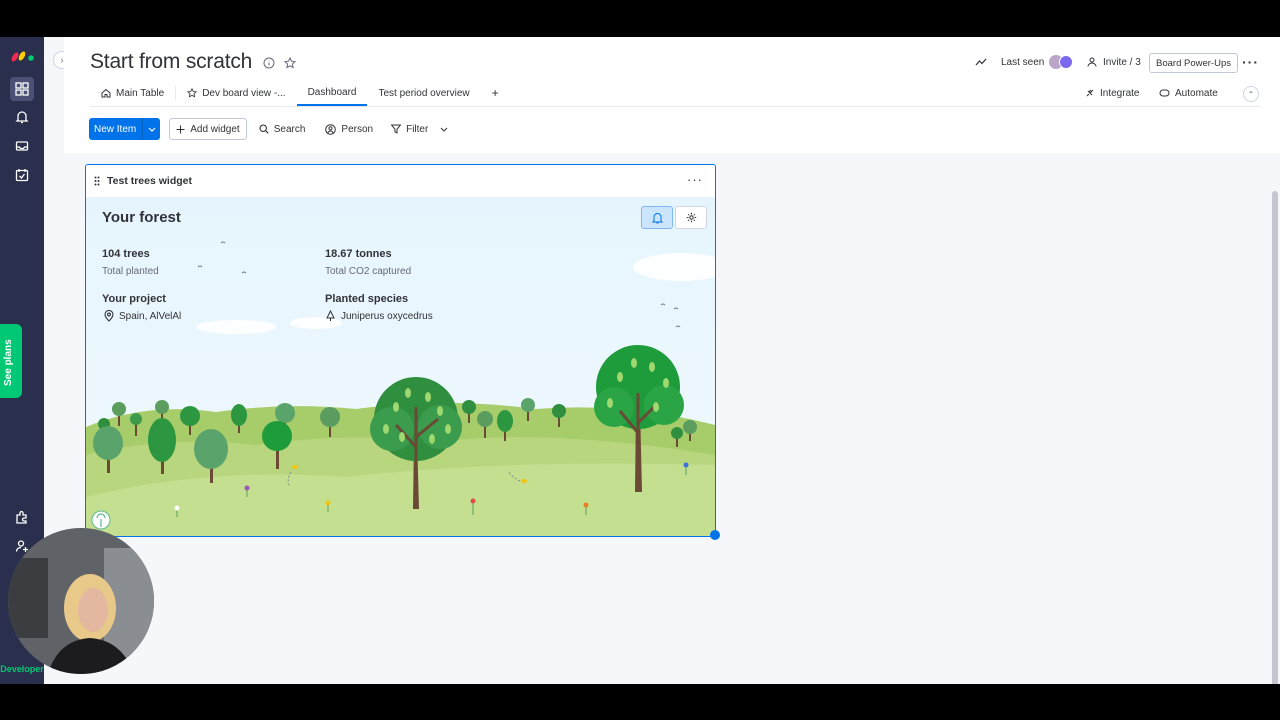  I want to click on info-icon, so click(269, 63).